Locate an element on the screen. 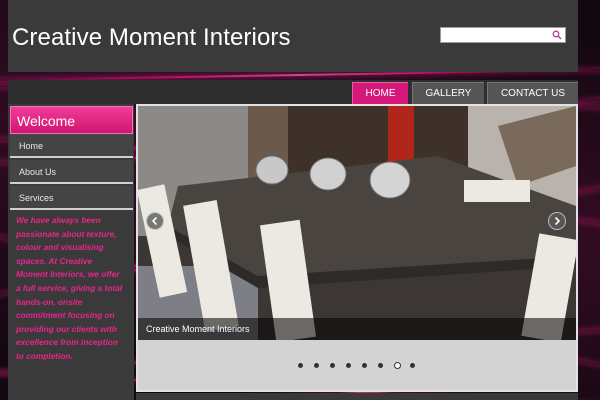  search-input is located at coordinates (495, 38).